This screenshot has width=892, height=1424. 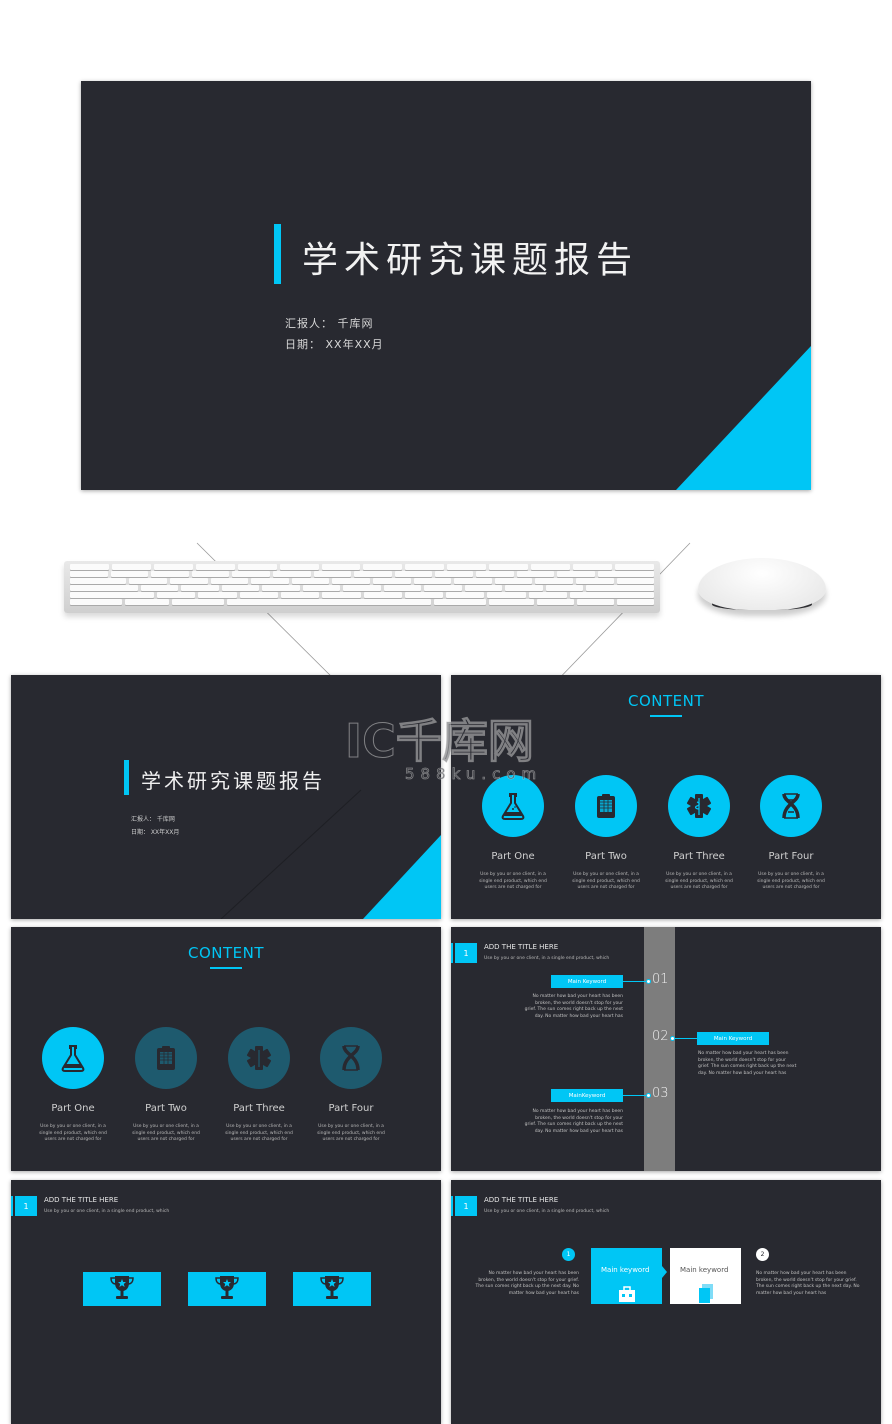 I want to click on watermark-logo: IC千库网, so click(x=440, y=741).